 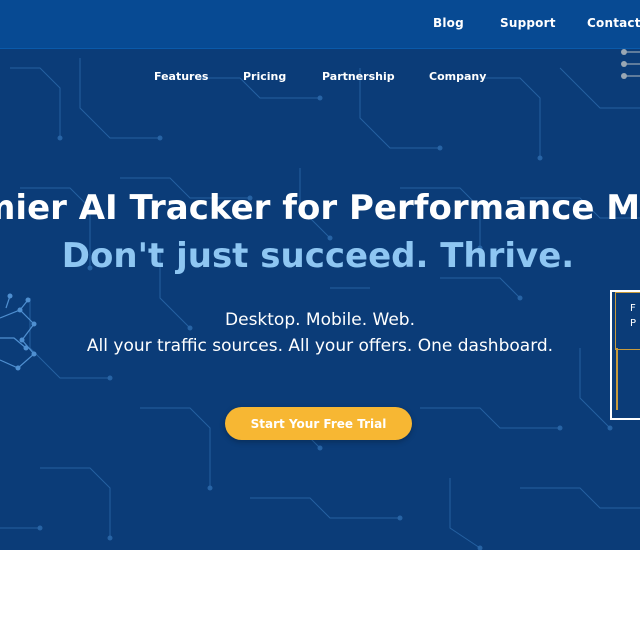 I want to click on award-badge-gold-stripe, so click(x=617, y=379).